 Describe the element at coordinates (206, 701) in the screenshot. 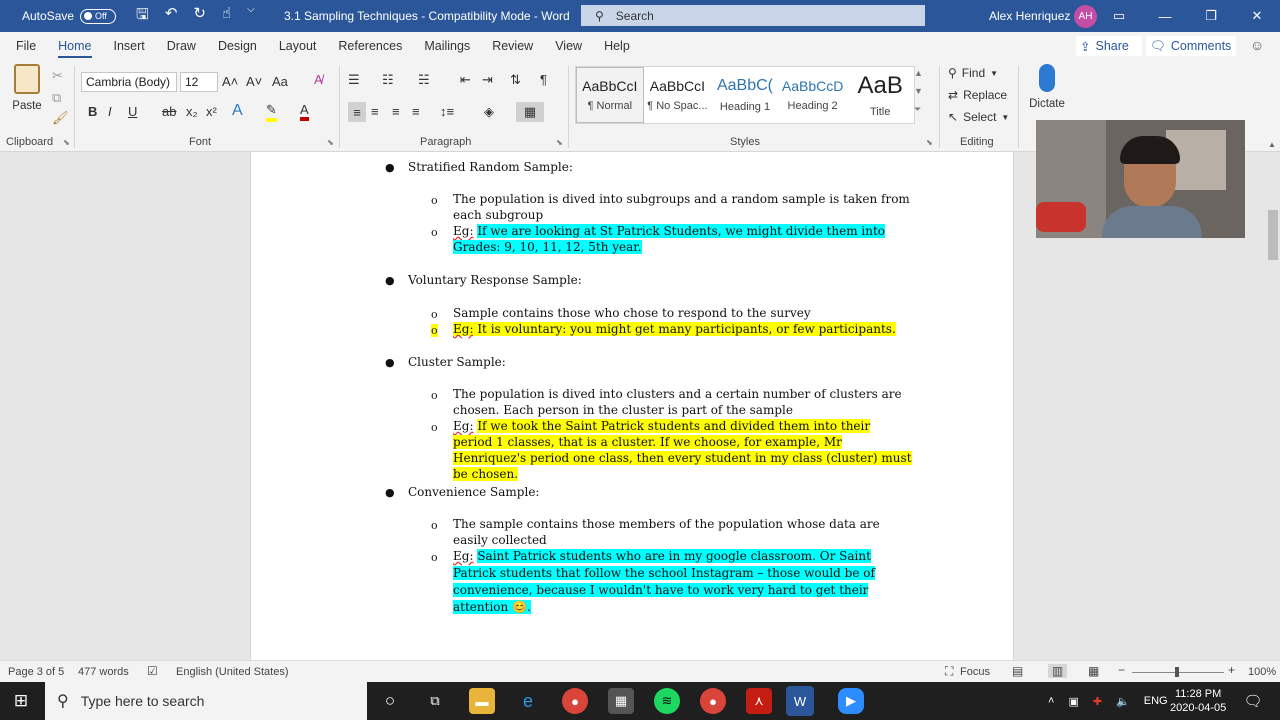

I see `taskbar-search: ⚲ Type here to search` at that location.